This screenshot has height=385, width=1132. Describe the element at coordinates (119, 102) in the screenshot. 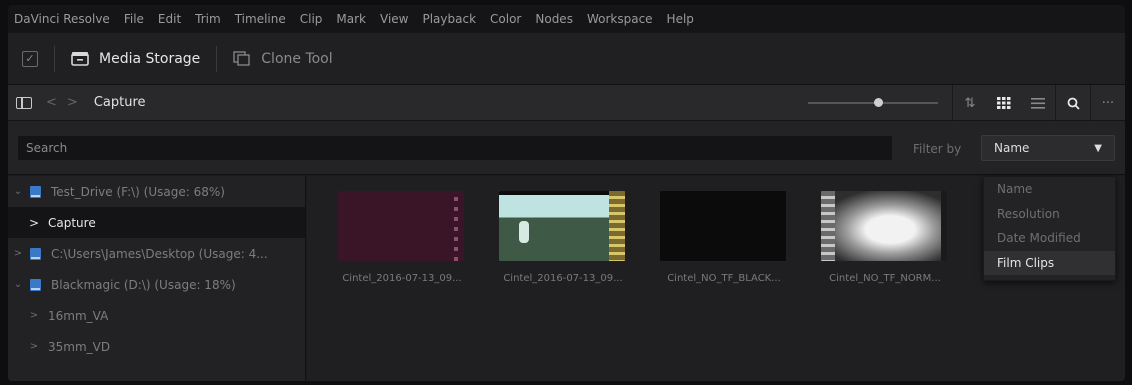

I see `breadcrumb: Capture` at that location.